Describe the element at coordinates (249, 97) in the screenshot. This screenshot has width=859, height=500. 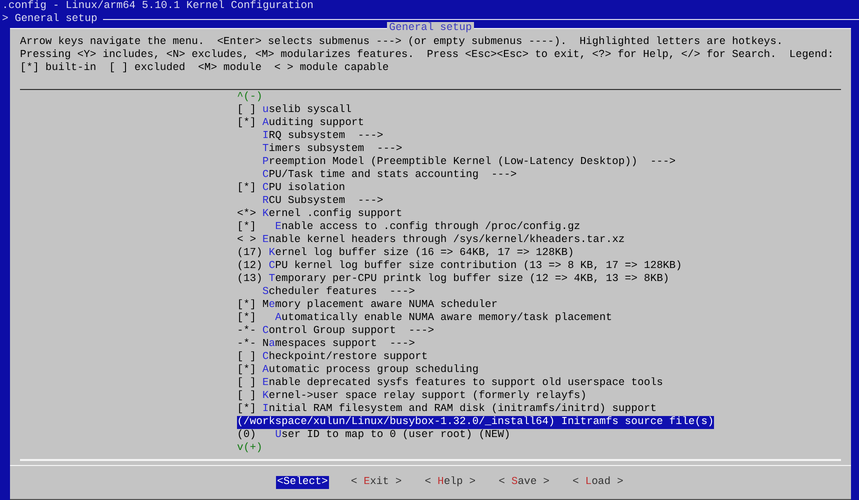
I see `scroll-up-indicator: ^(-)` at that location.